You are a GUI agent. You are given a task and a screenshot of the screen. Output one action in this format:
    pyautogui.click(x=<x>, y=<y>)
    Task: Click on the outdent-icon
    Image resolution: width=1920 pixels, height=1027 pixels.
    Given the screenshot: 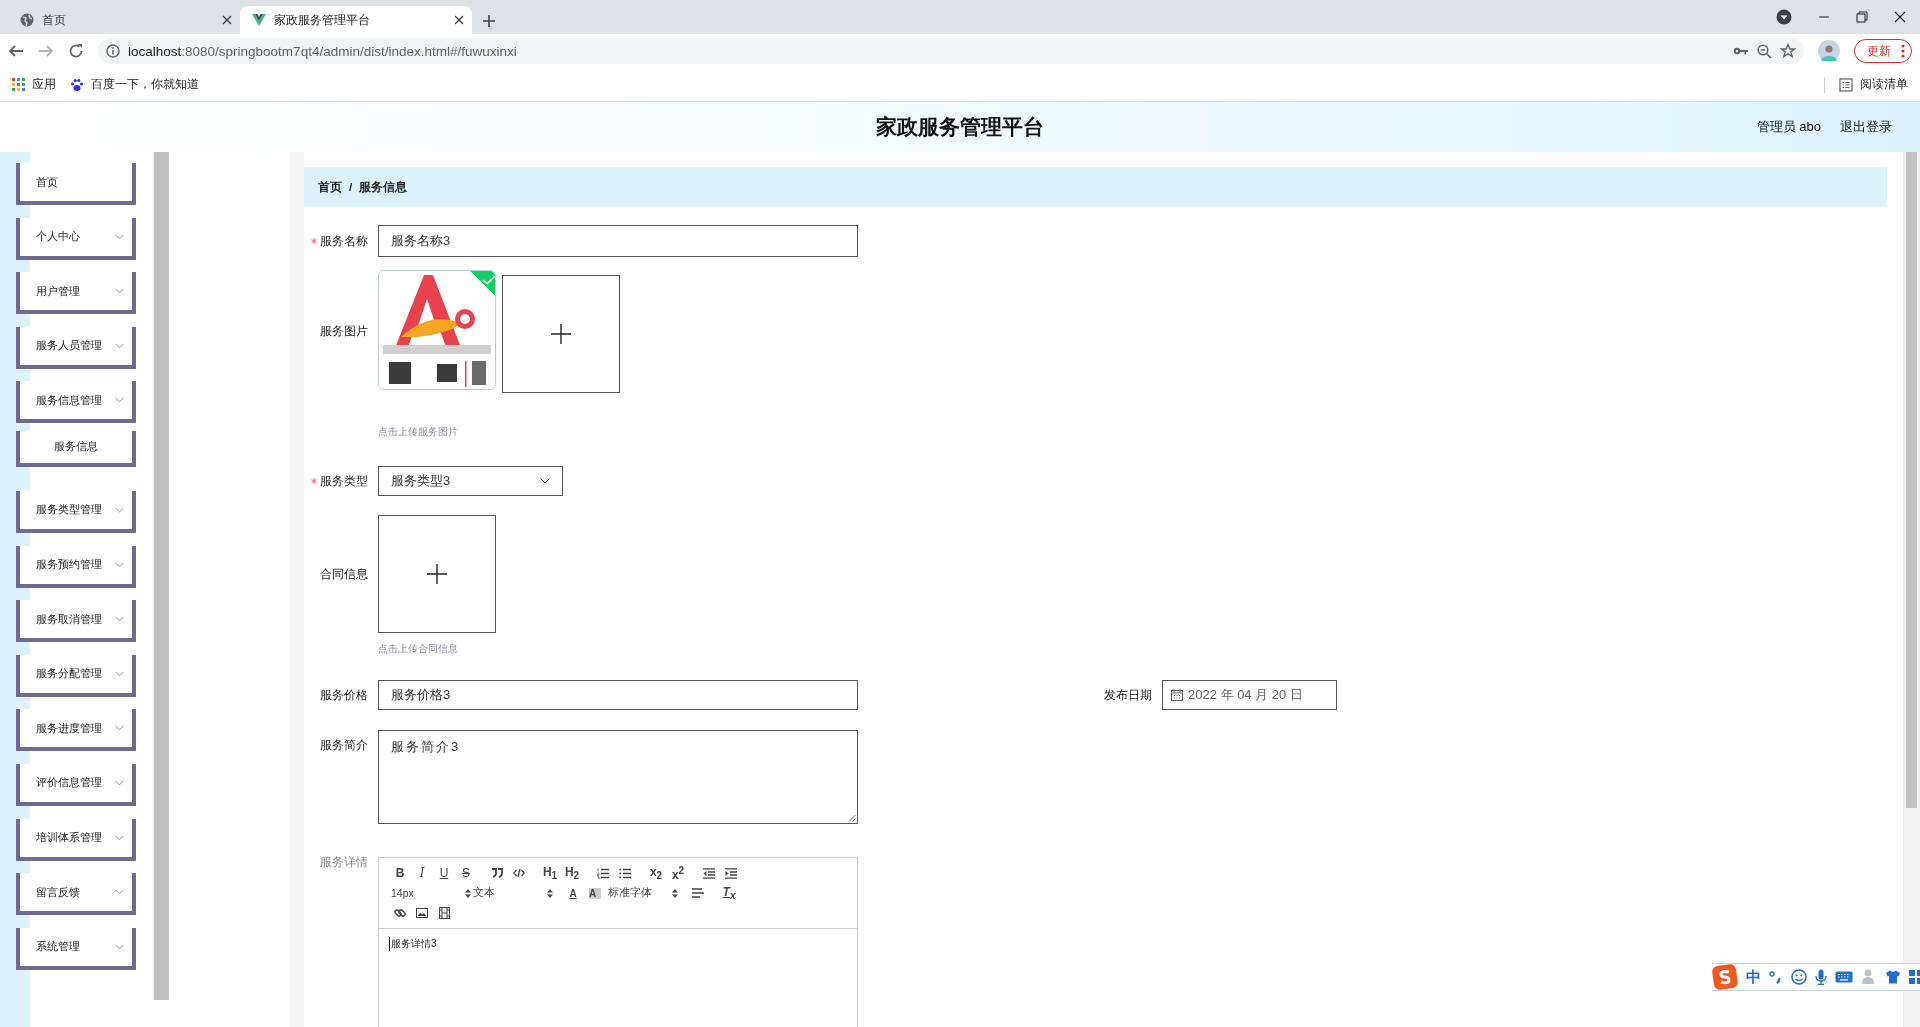 What is the action you would take?
    pyautogui.click(x=709, y=873)
    